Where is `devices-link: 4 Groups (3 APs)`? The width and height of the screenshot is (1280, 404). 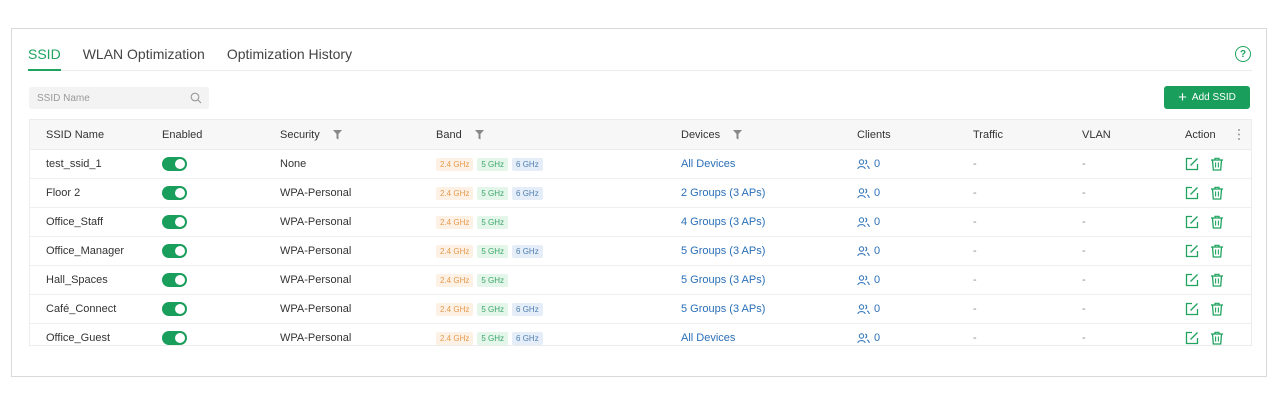 devices-link: 4 Groups (3 APs) is located at coordinates (723, 222).